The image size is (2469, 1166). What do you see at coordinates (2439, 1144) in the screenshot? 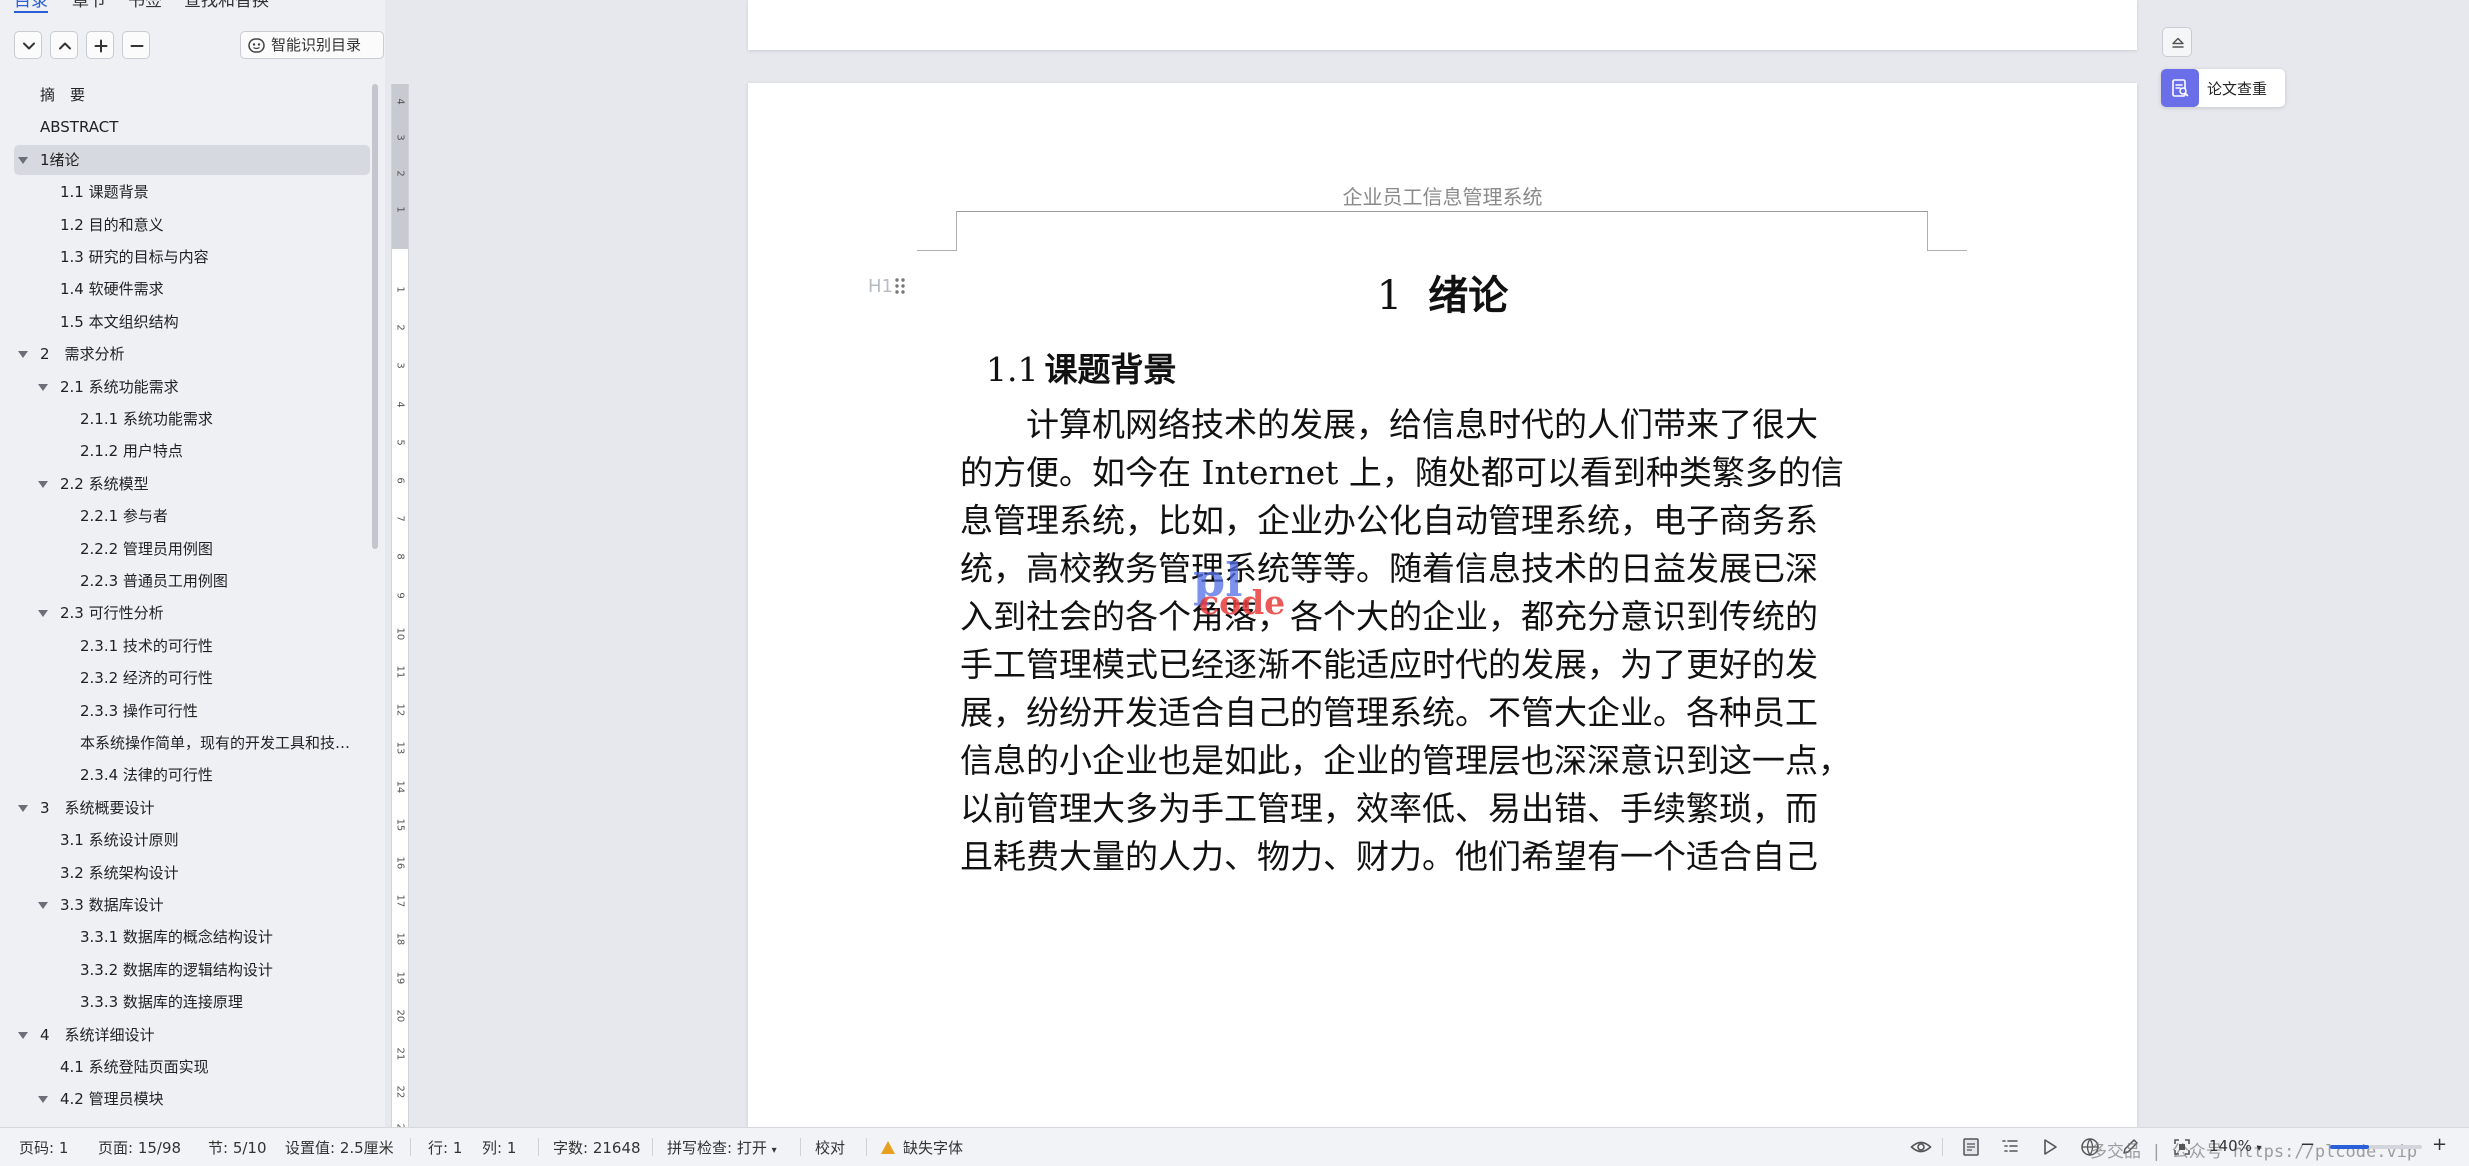
I see `zoom-in-button: +` at bounding box center [2439, 1144].